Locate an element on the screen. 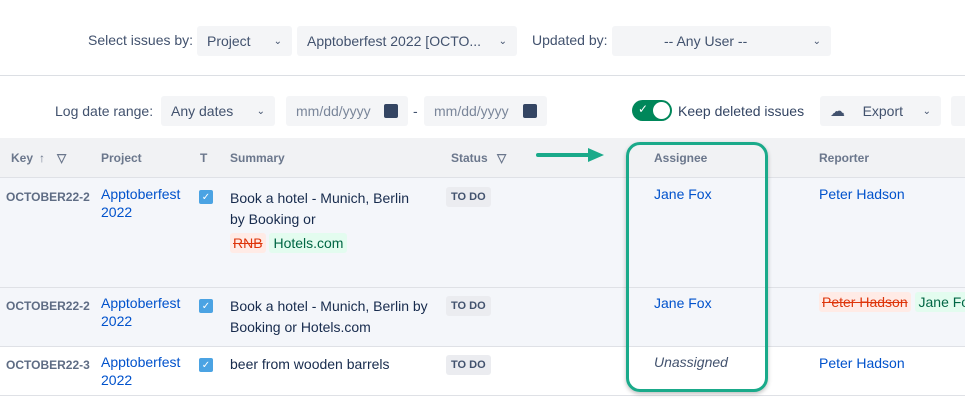 This screenshot has width=965, height=400. date-range-value: Any dates is located at coordinates (202, 111).